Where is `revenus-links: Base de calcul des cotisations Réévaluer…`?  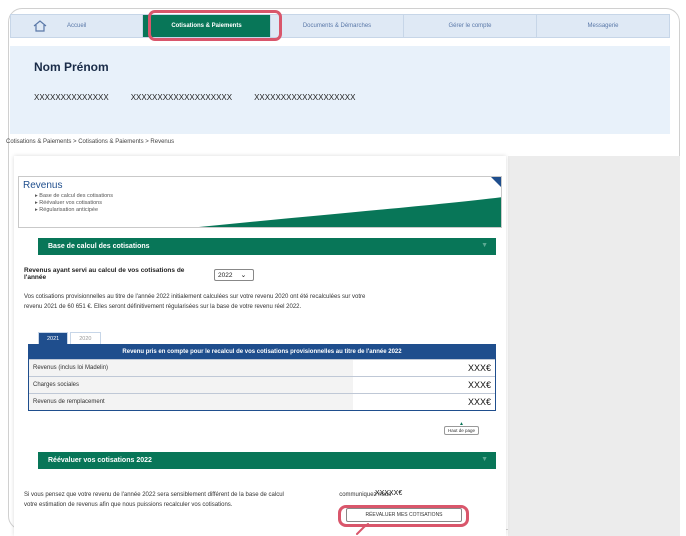
revenus-links: Base de calcul des cotisations Réévaluer… is located at coordinates (74, 203).